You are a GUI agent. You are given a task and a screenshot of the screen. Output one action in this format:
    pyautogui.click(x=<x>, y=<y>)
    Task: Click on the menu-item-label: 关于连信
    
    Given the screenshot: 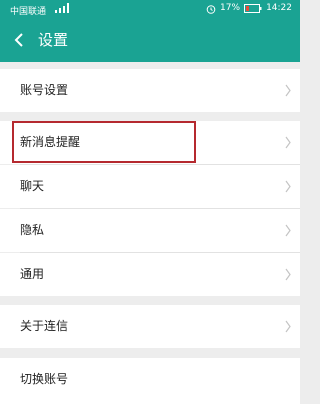 What is the action you would take?
    pyautogui.click(x=44, y=326)
    